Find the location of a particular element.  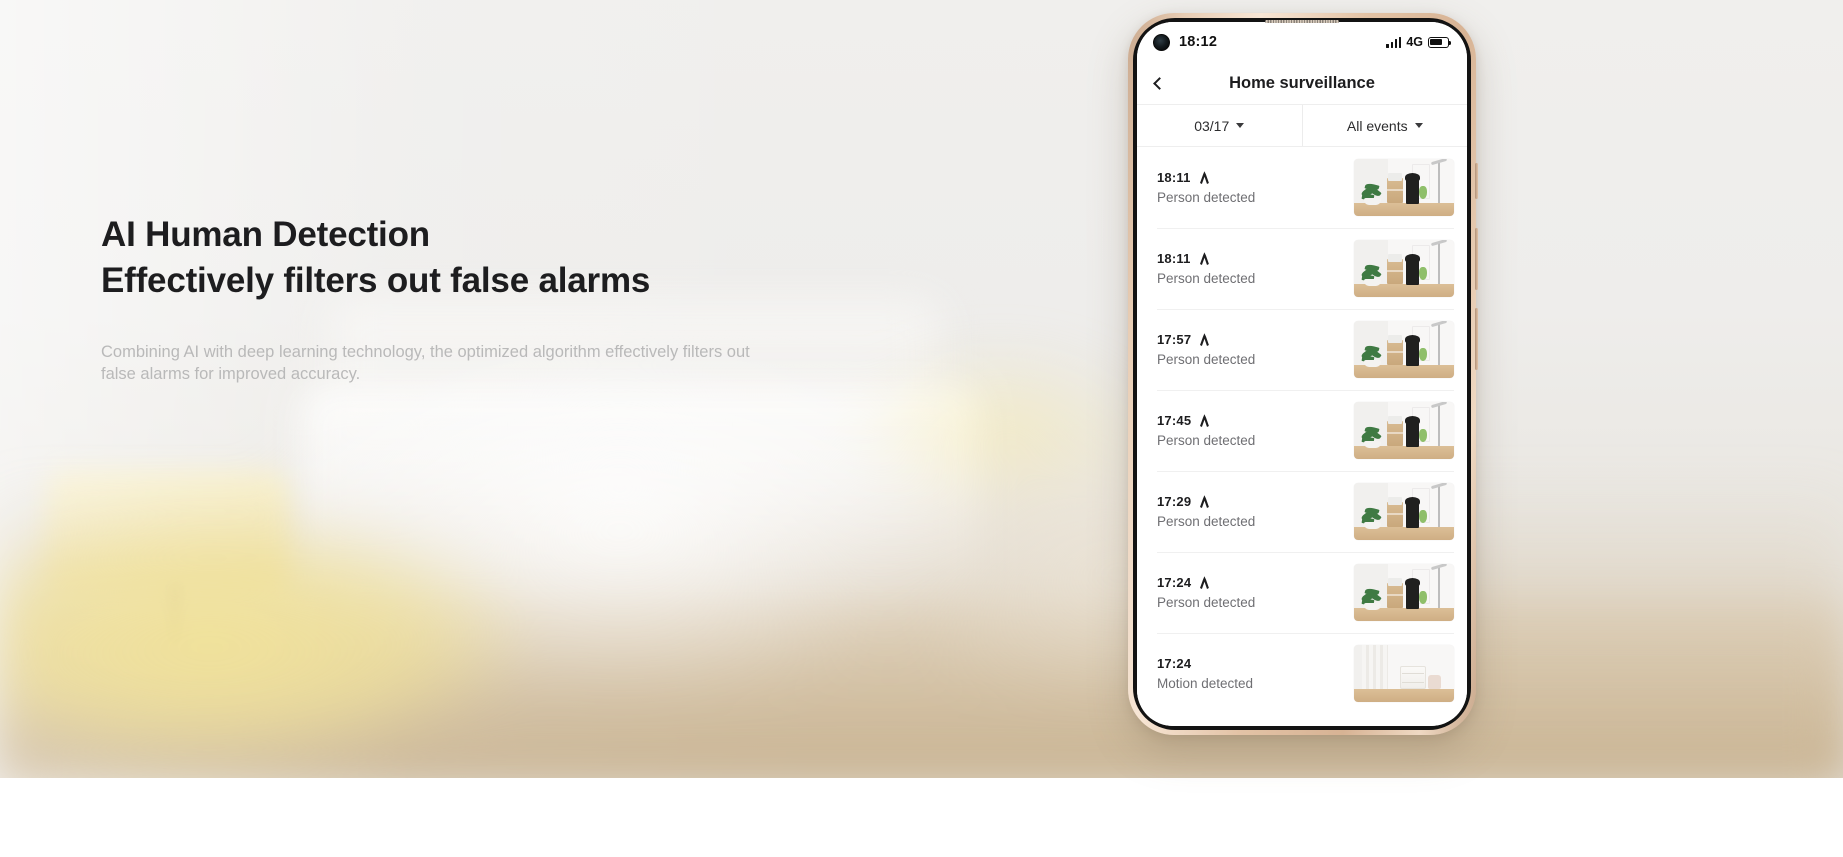

event-label: Motion detected is located at coordinates (1205, 683).